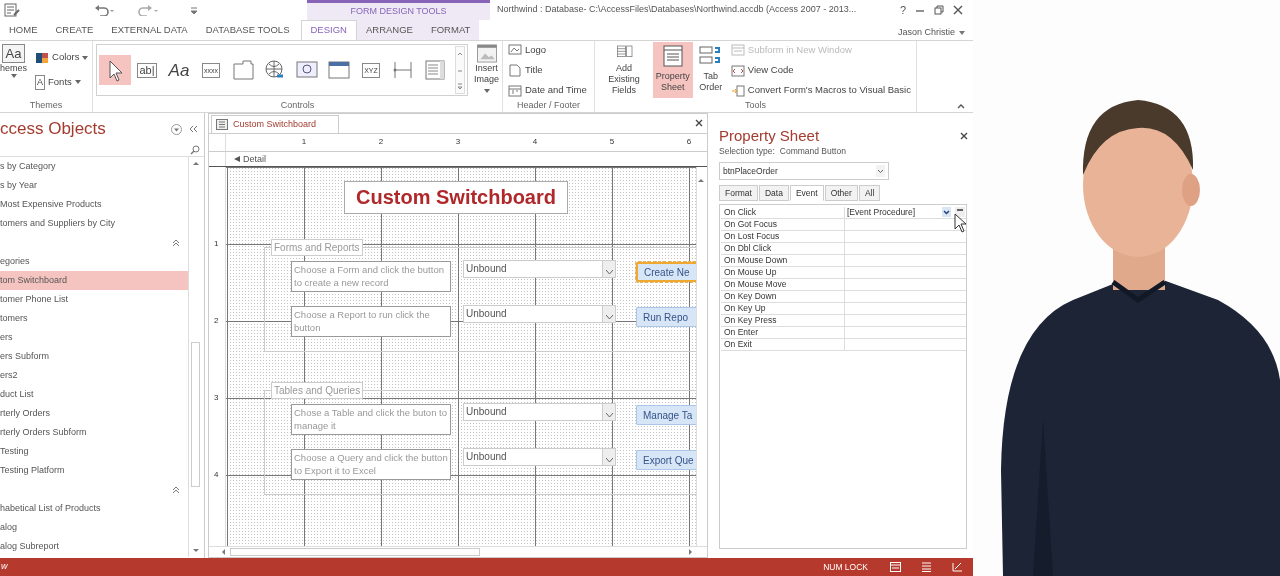 This screenshot has height=576, width=1280. Describe the element at coordinates (389, 30) in the screenshot. I see `ribbon-tab: ARRANGE` at that location.